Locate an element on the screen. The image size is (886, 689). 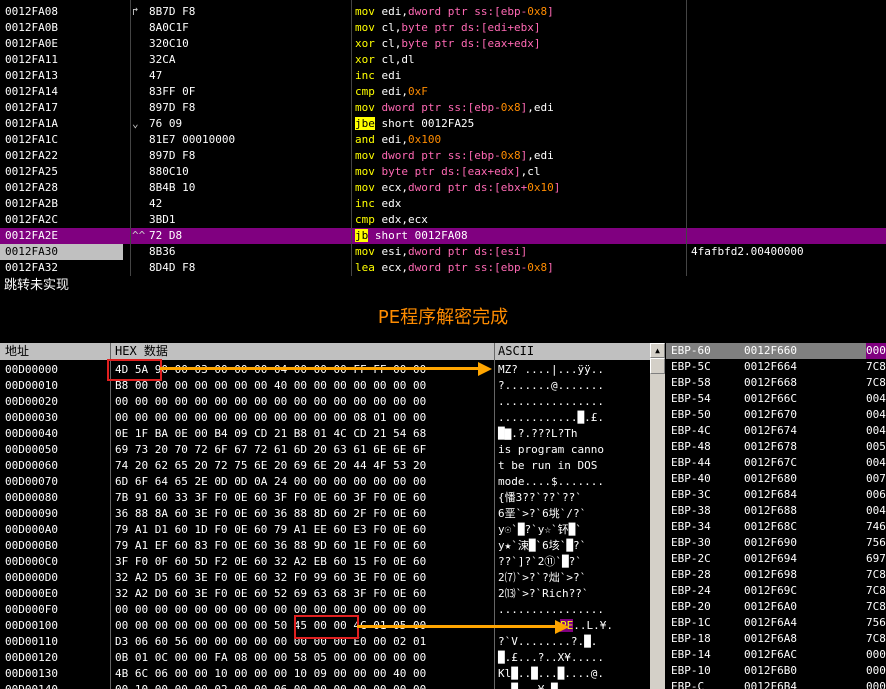
stack-row: EBP-18 0012F6A8 7C8 is located at coordinates (776, 639).